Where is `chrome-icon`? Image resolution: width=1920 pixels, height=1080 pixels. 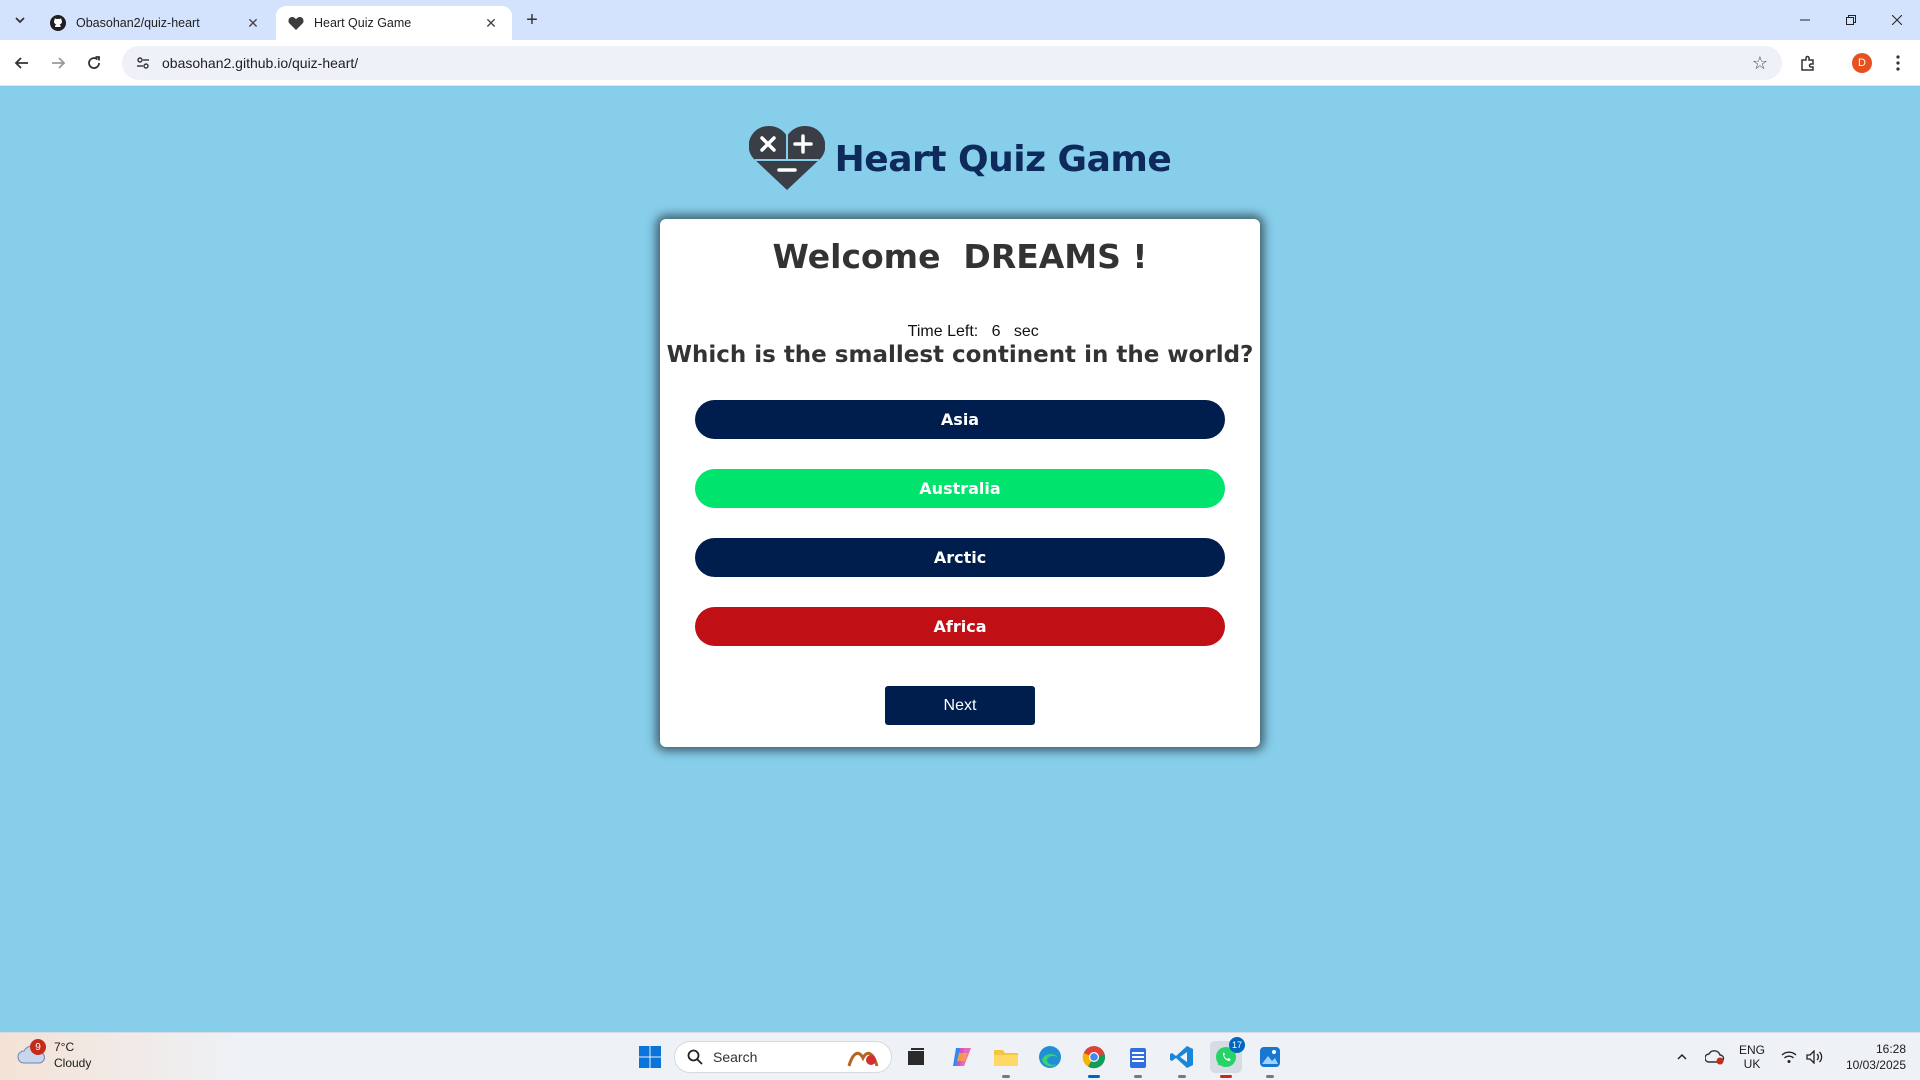
chrome-icon is located at coordinates (1094, 1057).